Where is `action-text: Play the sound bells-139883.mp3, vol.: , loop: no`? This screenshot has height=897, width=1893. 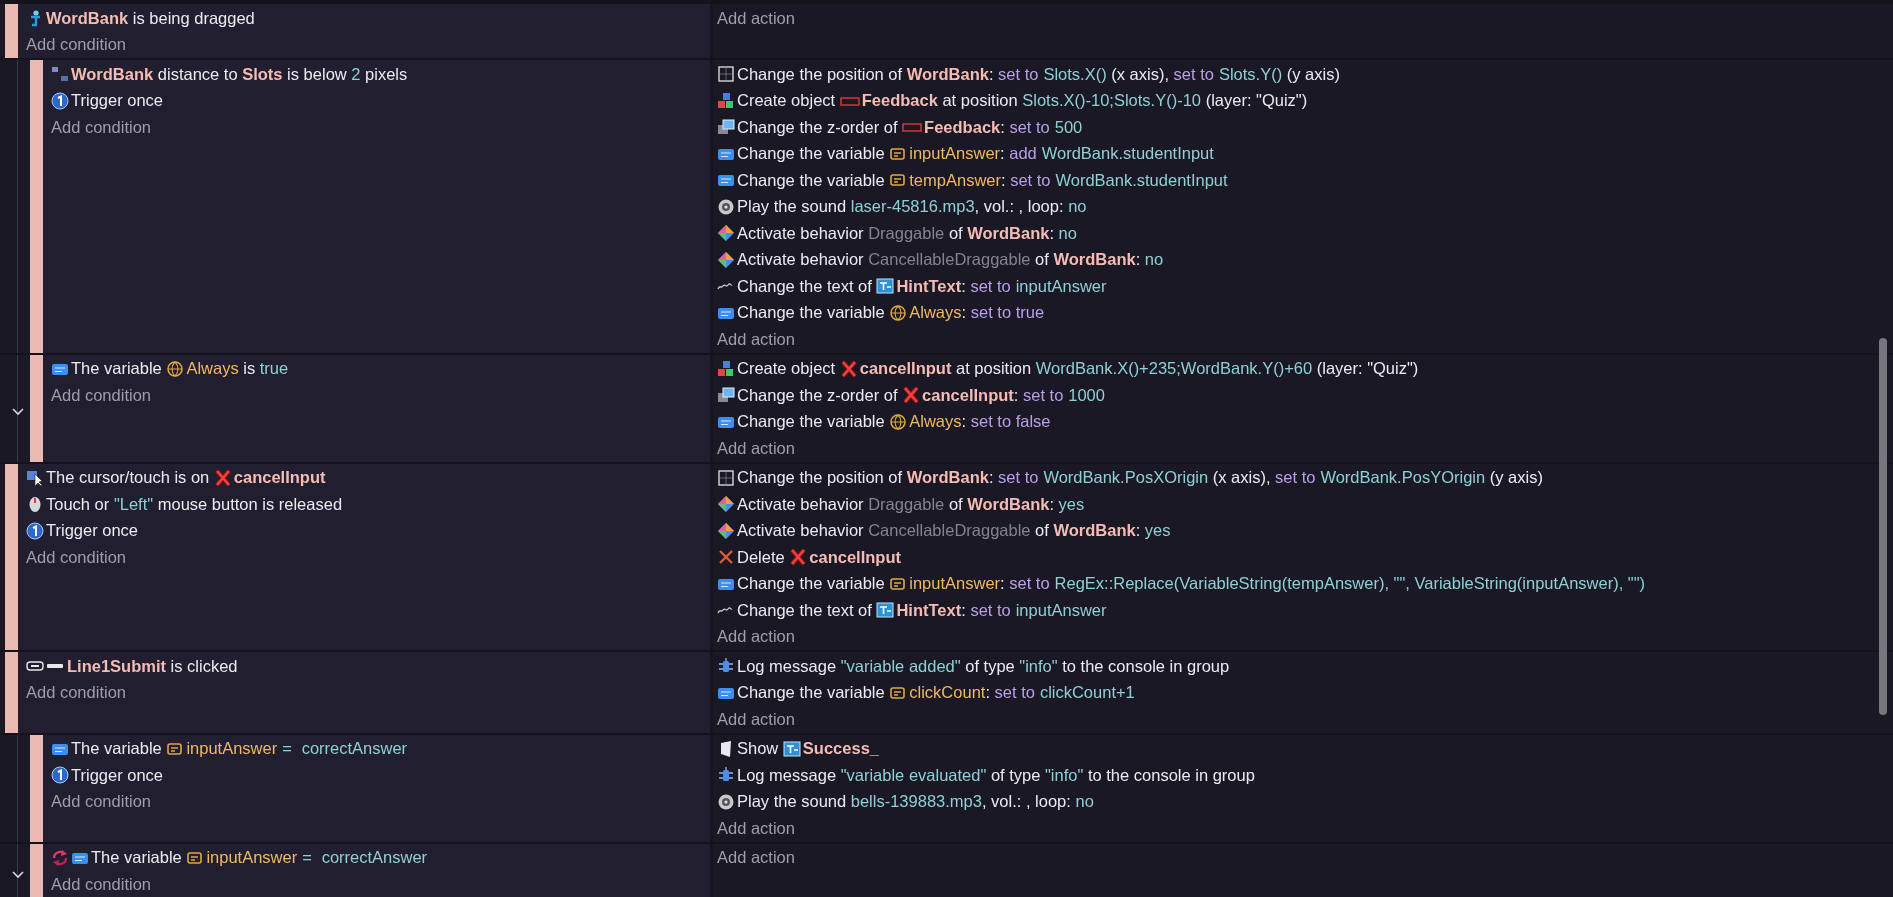 action-text: Play the sound bells-139883.mp3, vol.: , loop: no is located at coordinates (915, 802).